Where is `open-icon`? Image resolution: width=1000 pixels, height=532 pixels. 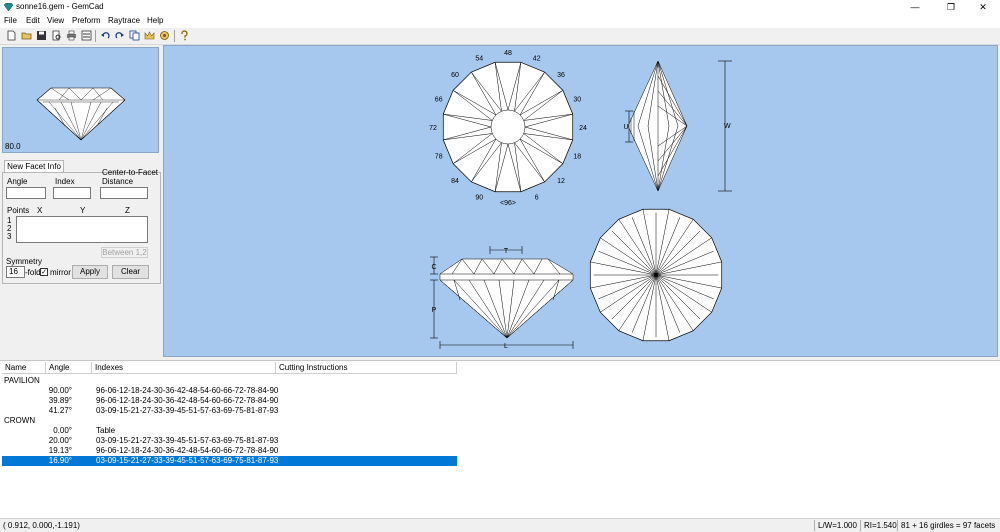
open-icon is located at coordinates (26, 35).